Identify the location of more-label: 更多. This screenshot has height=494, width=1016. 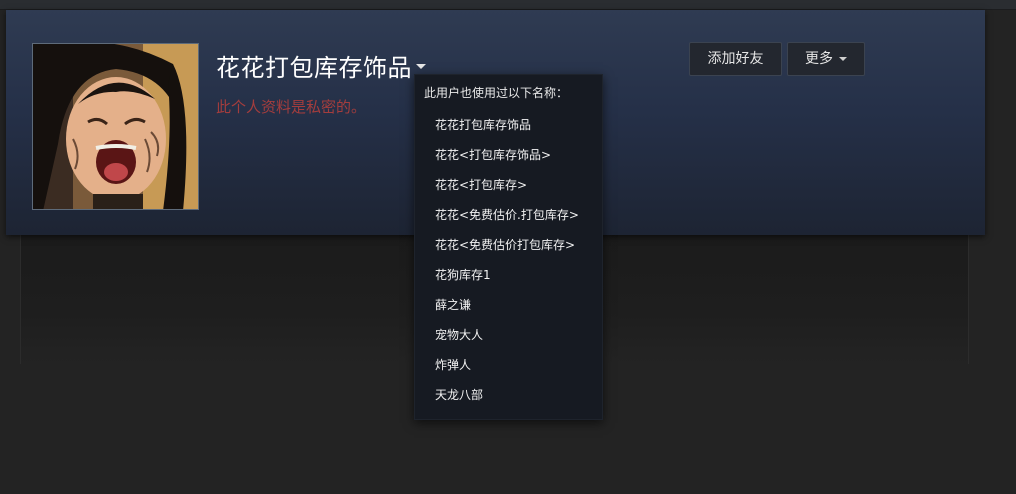
(819, 59).